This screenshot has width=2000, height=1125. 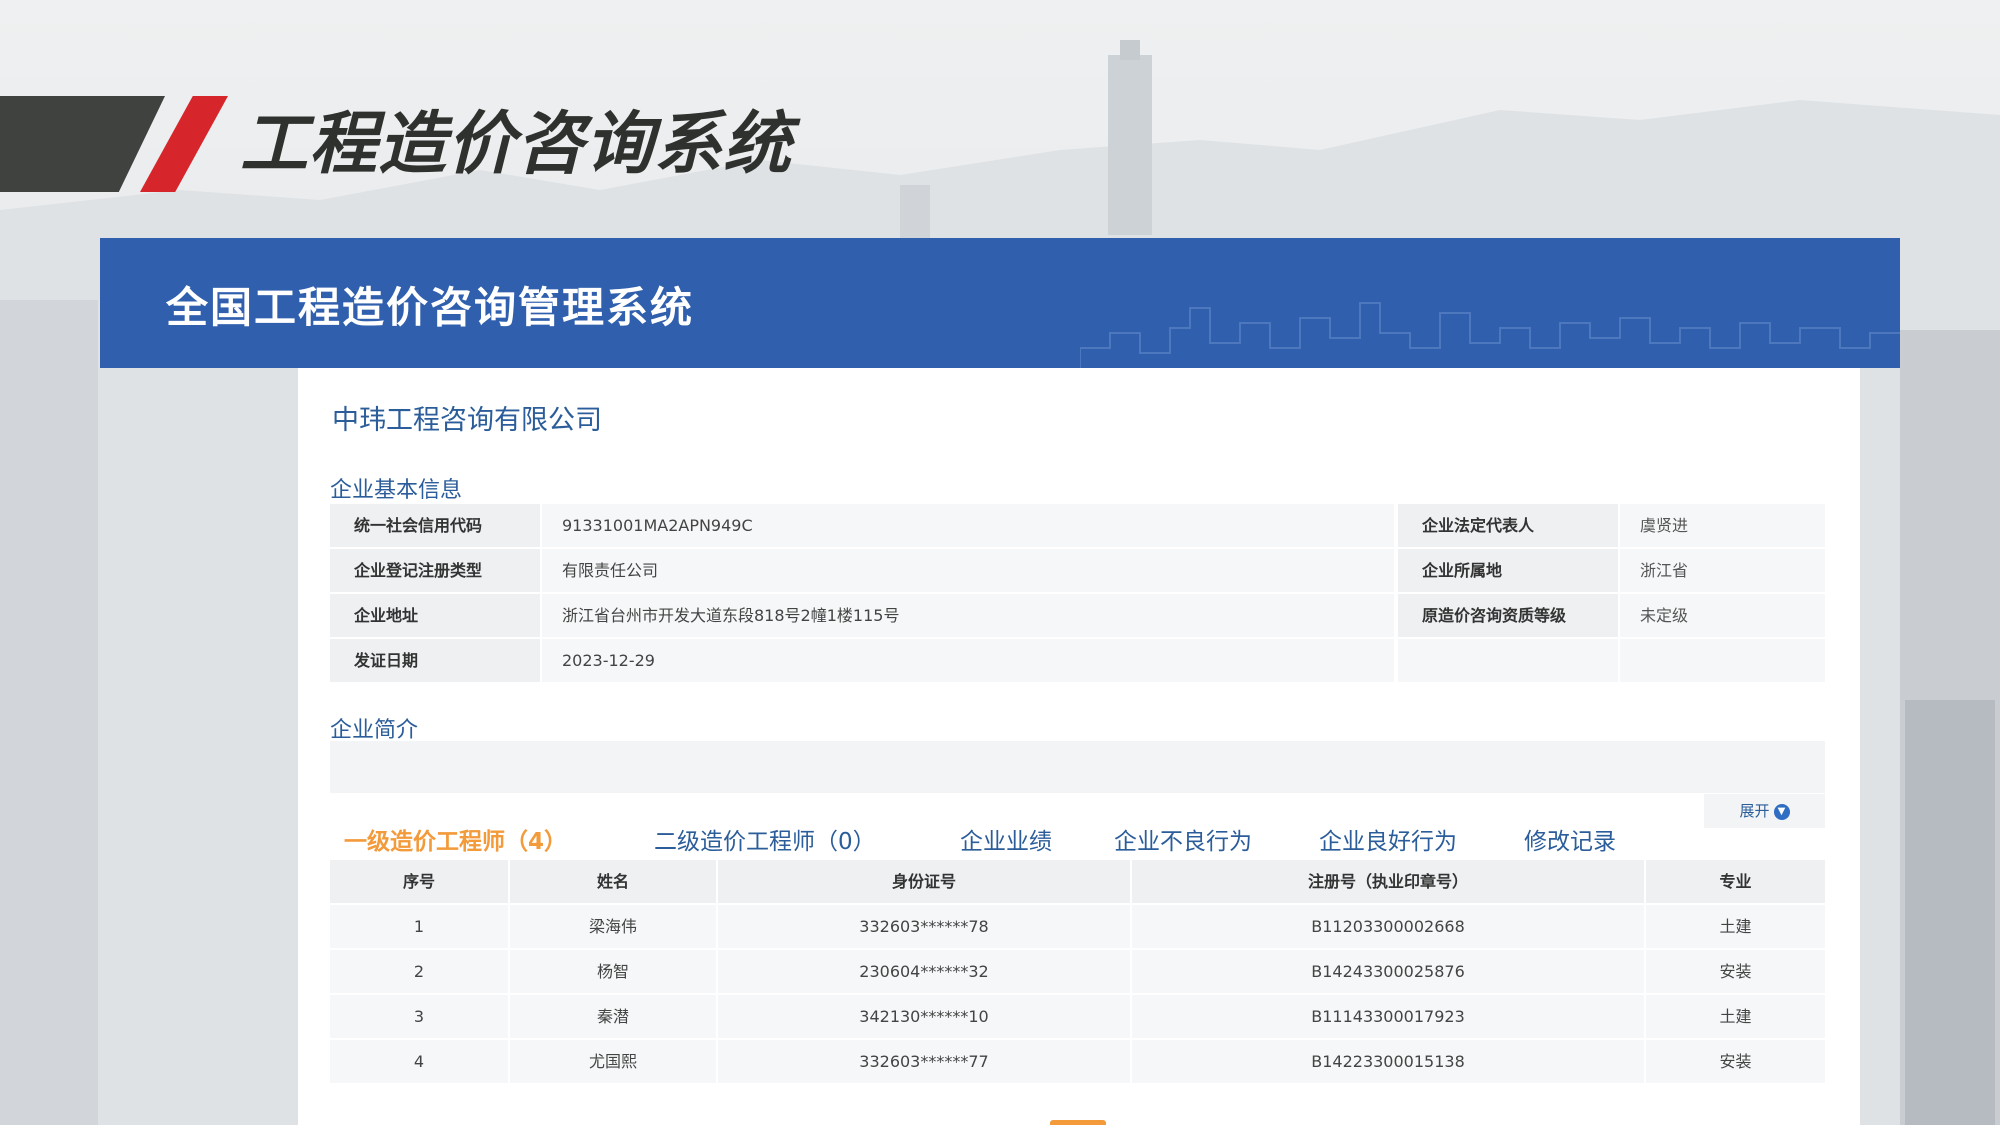 What do you see at coordinates (516, 144) in the screenshot?
I see `slide-title: 工程造价咨询系统` at bounding box center [516, 144].